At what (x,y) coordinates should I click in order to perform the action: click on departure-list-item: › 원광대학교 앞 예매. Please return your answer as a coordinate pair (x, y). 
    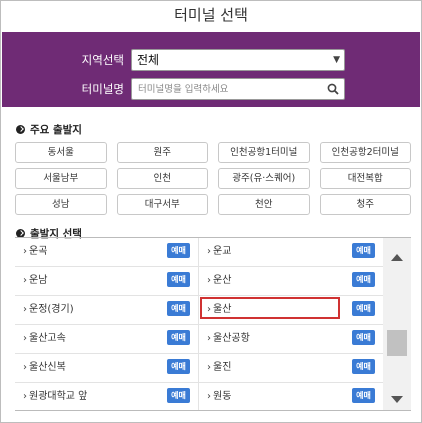
    Looking at the image, I should click on (107, 396).